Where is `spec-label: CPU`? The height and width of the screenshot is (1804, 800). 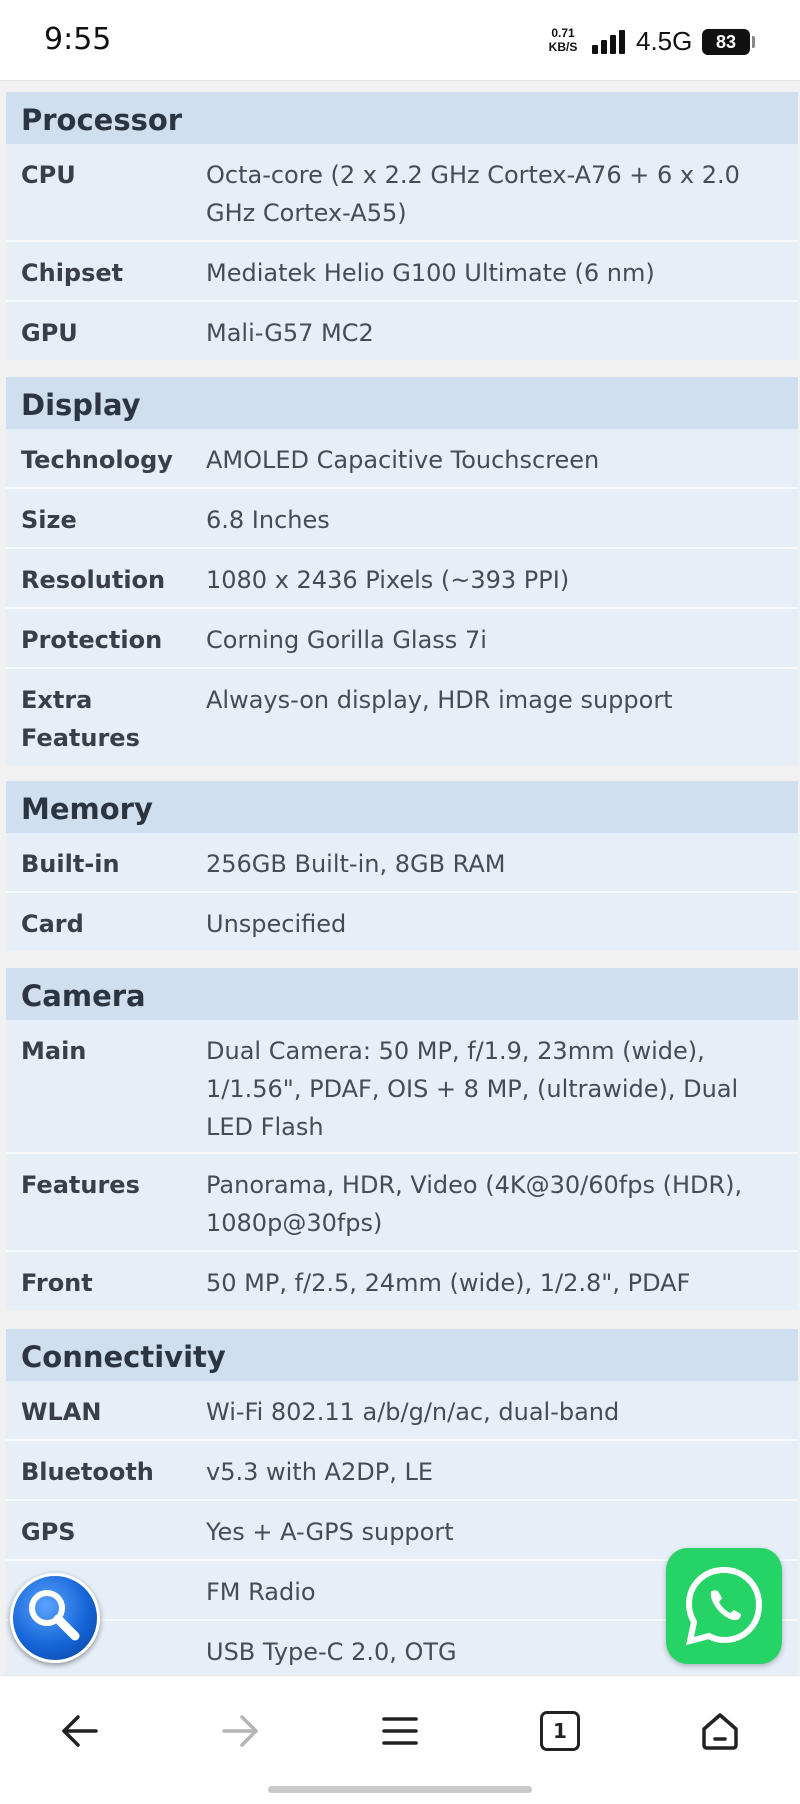 spec-label: CPU is located at coordinates (48, 175).